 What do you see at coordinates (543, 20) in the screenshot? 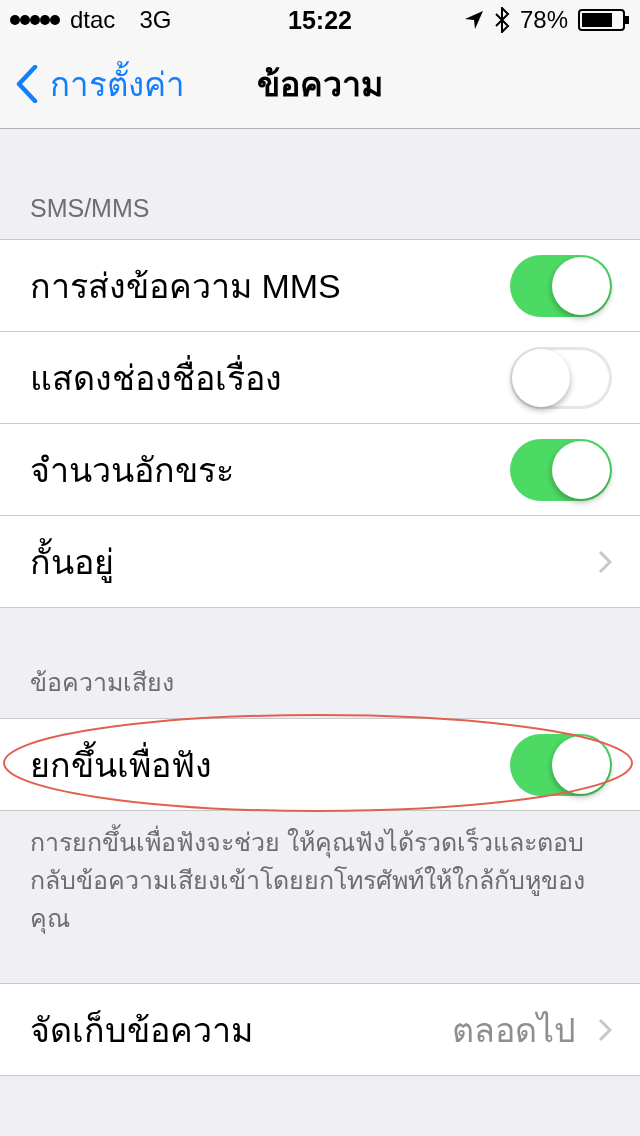
I see `battery-percent: 78%` at bounding box center [543, 20].